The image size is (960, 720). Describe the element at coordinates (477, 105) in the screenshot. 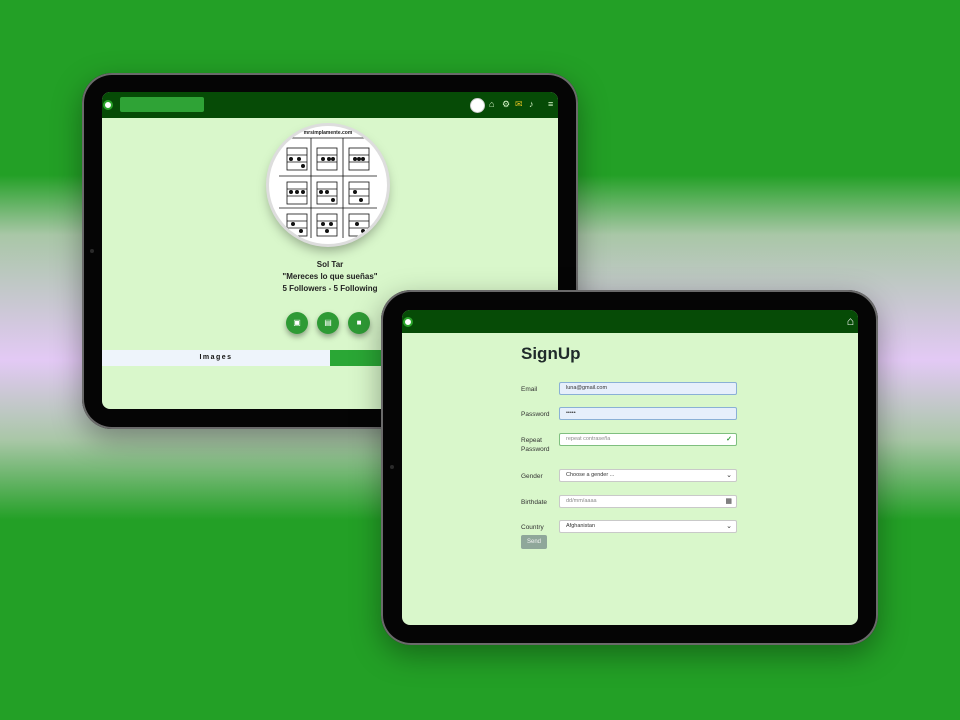

I see `avatar` at that location.